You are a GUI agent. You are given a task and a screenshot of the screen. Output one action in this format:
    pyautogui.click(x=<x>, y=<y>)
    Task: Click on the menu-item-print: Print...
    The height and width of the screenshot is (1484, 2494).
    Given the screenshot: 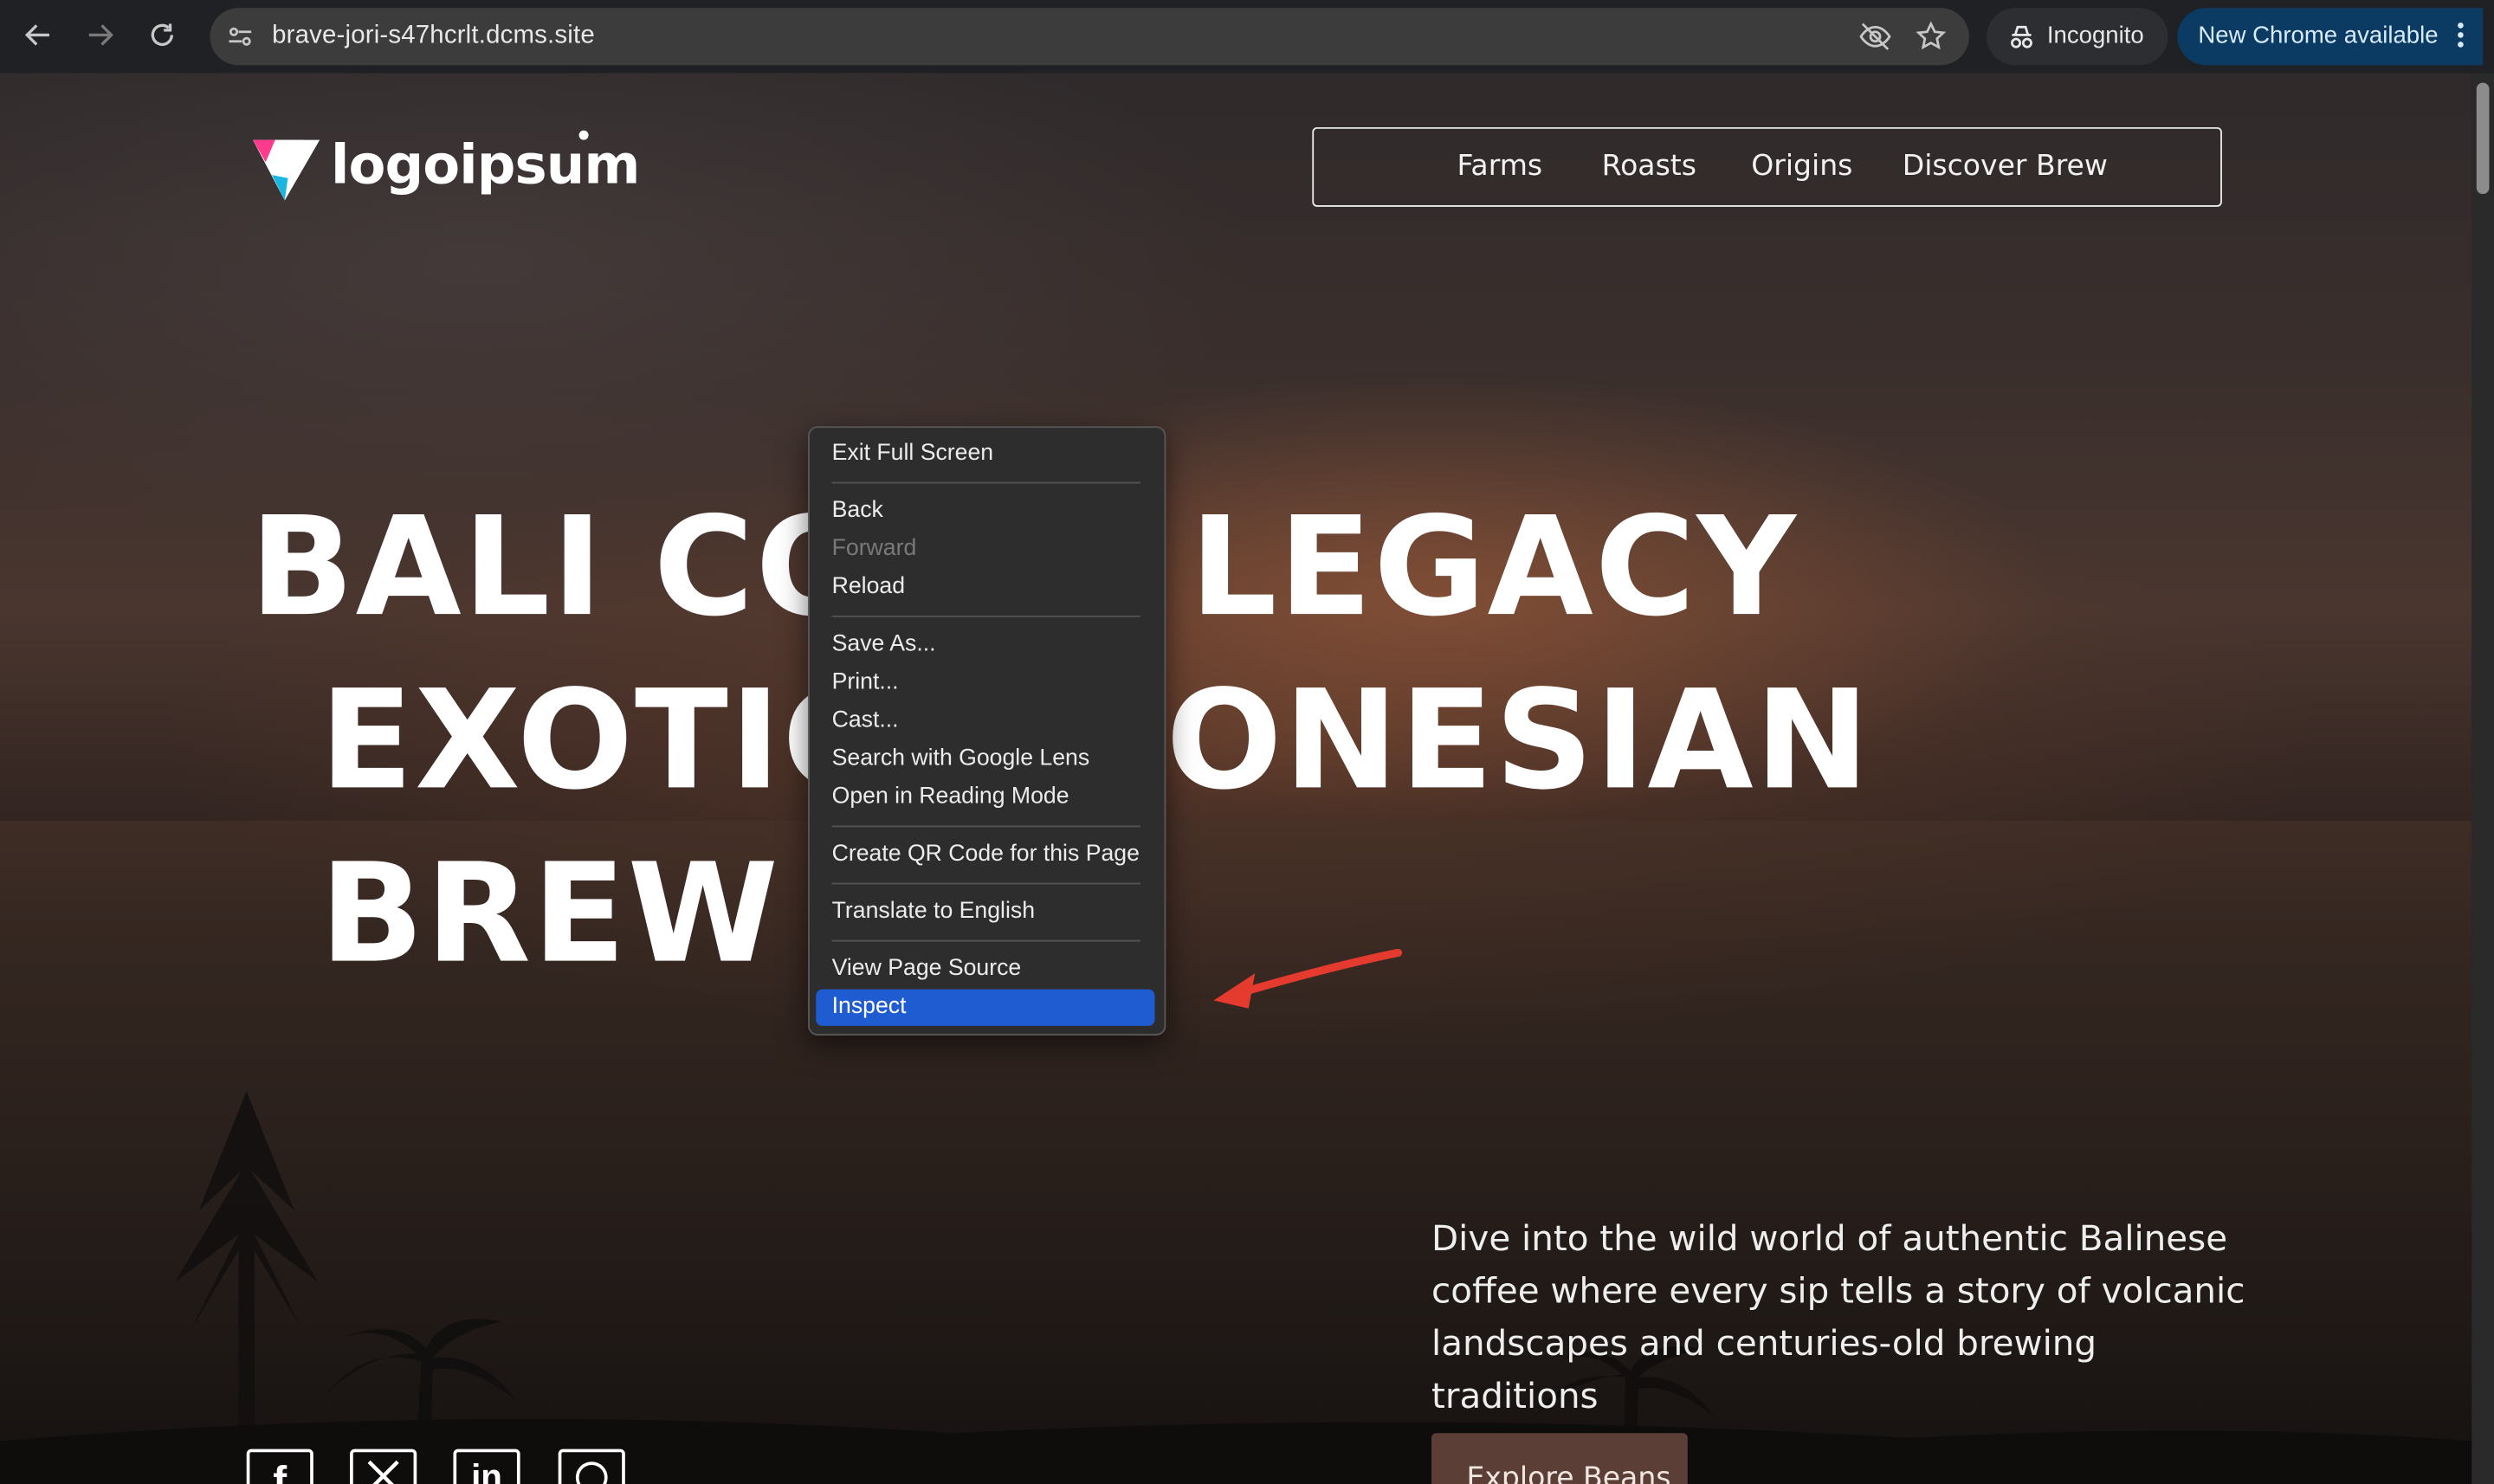 What is the action you would take?
    pyautogui.click(x=985, y=683)
    